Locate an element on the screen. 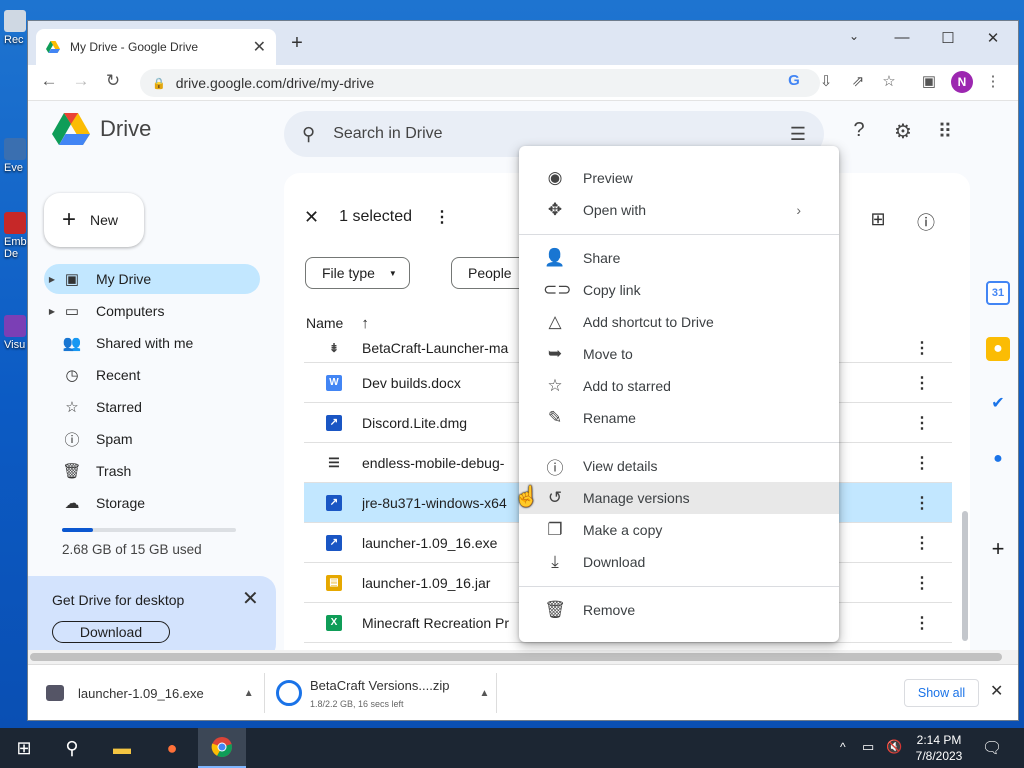 The width and height of the screenshot is (1024, 768). details-info-icon: ⓘ is located at coordinates (926, 222).